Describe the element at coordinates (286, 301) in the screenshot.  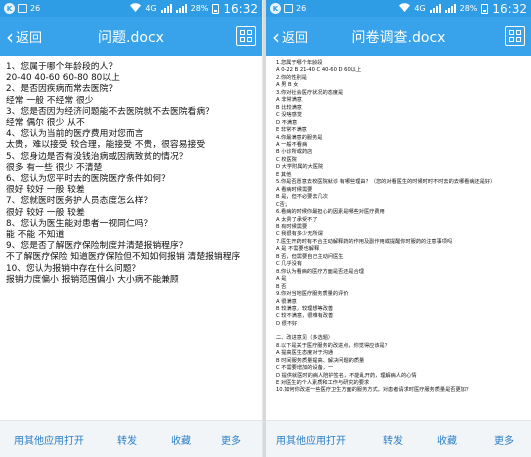
I see `document-line: A 很满意` at that location.